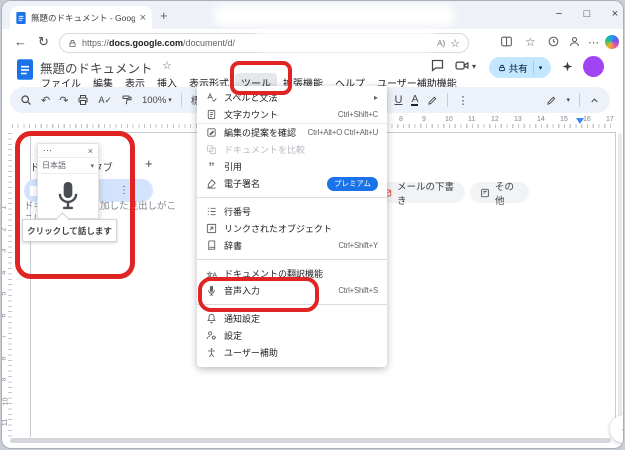  What do you see at coordinates (83, 100) in the screenshot?
I see `print-icon` at bounding box center [83, 100].